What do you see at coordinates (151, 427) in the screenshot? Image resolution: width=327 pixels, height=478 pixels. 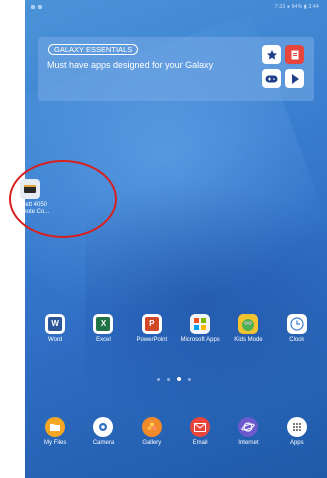 I see `gallery-icon` at bounding box center [151, 427].